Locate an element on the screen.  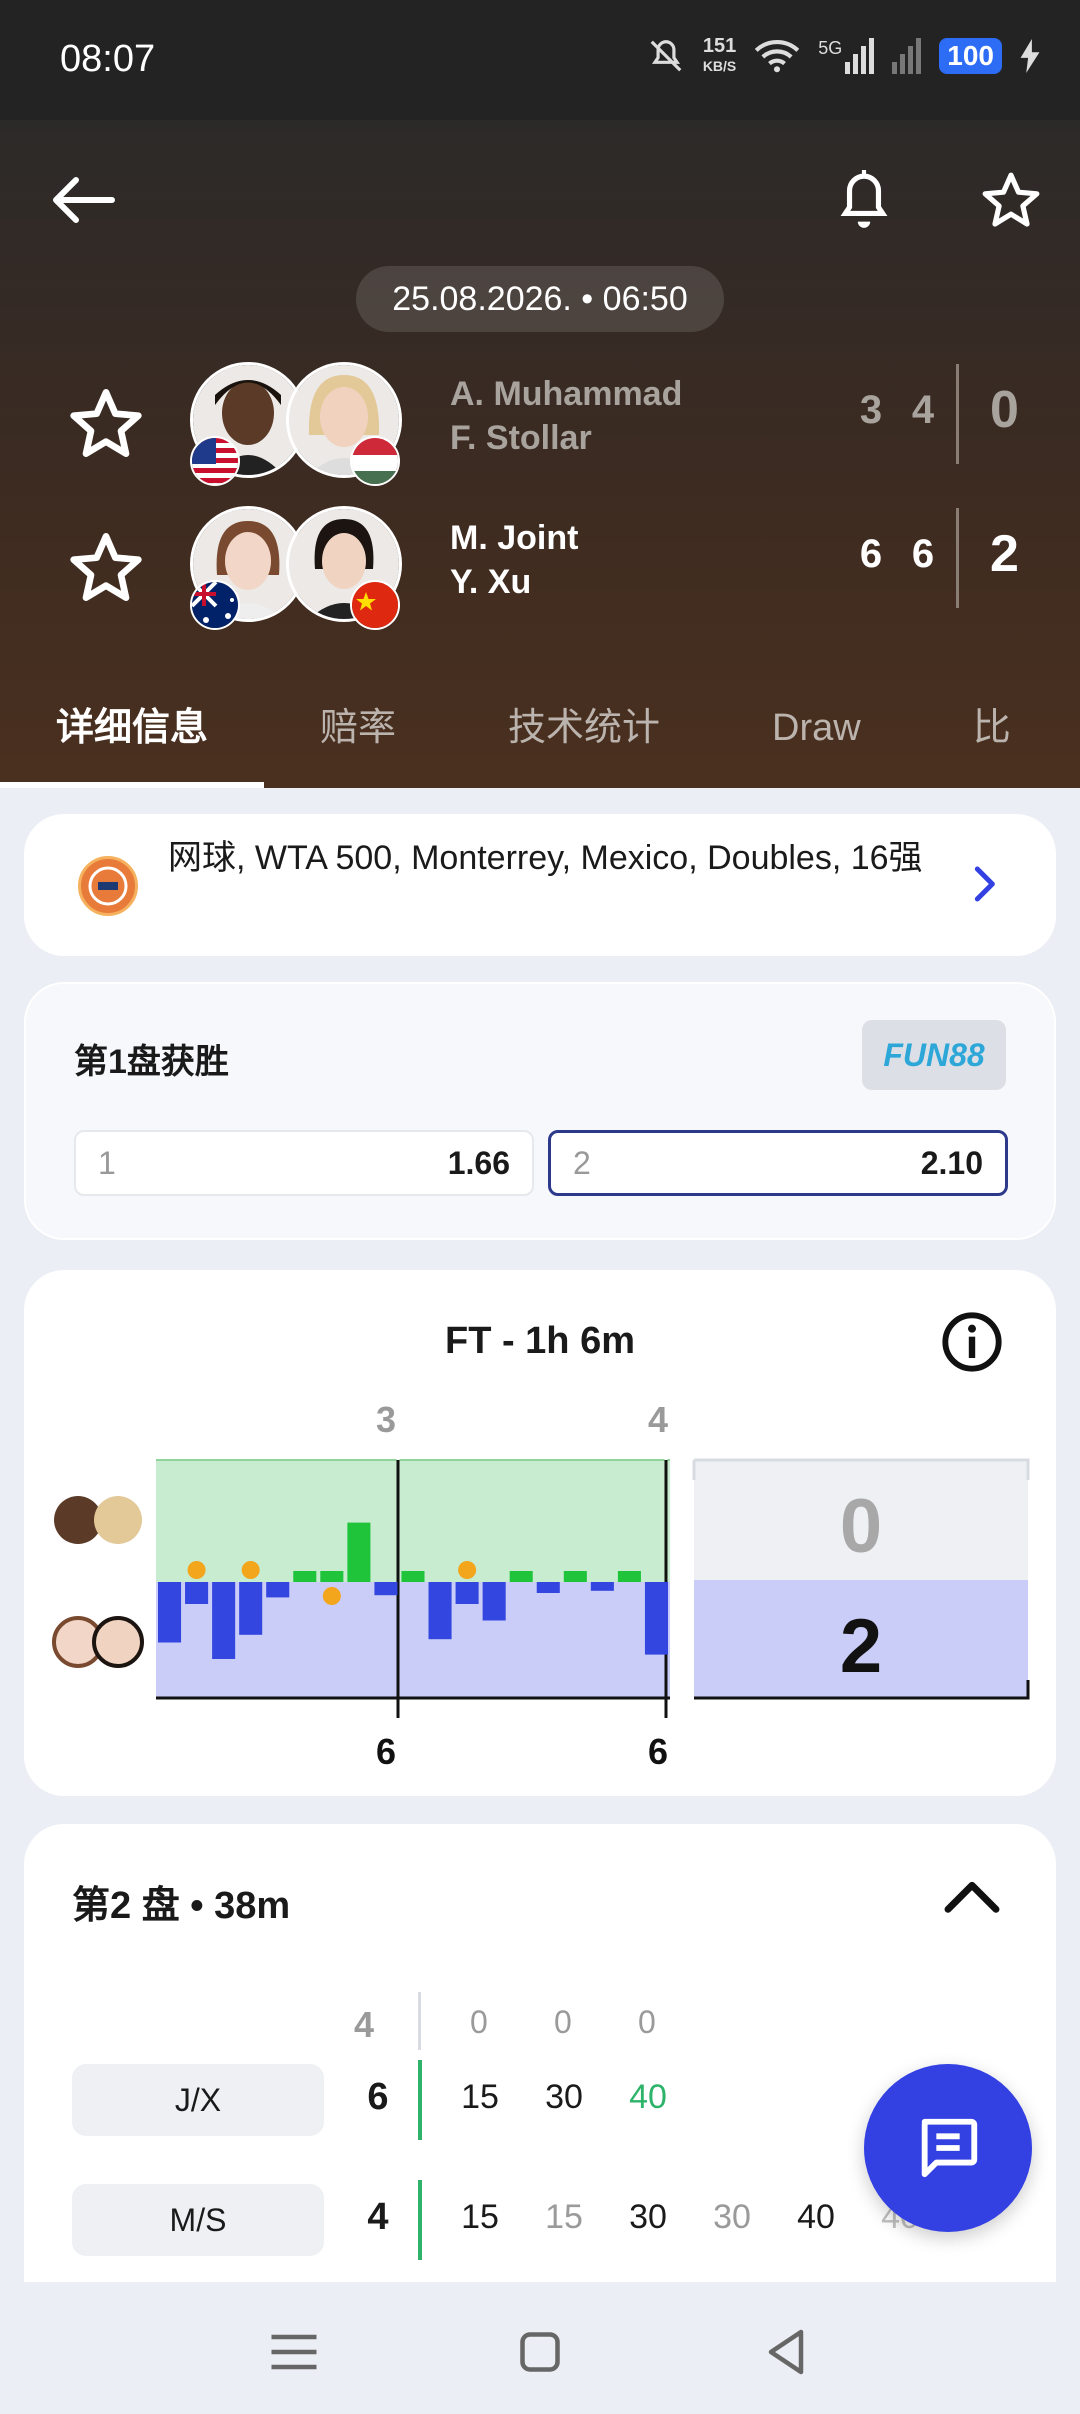
team-2-sets: 2 is located at coordinates (1004, 554).